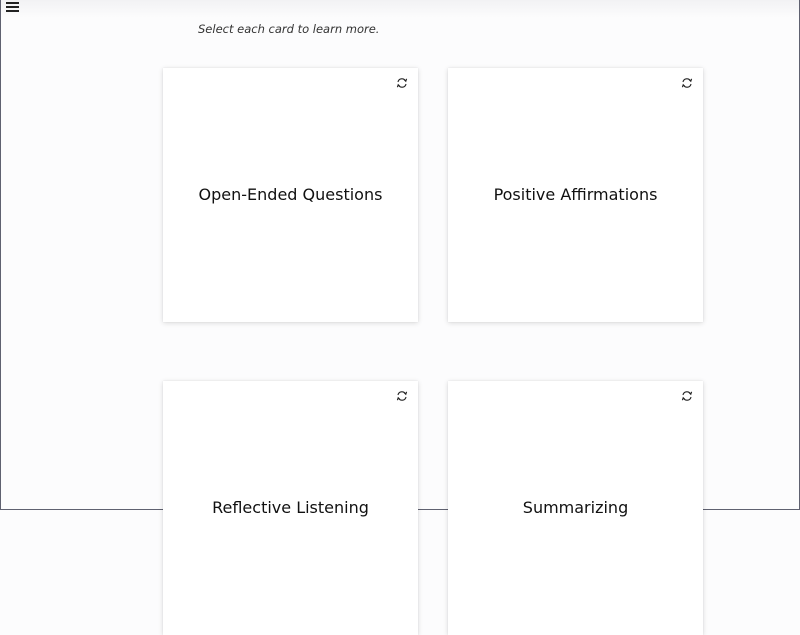 The image size is (800, 635). I want to click on card-title: Summarizing, so click(575, 507).